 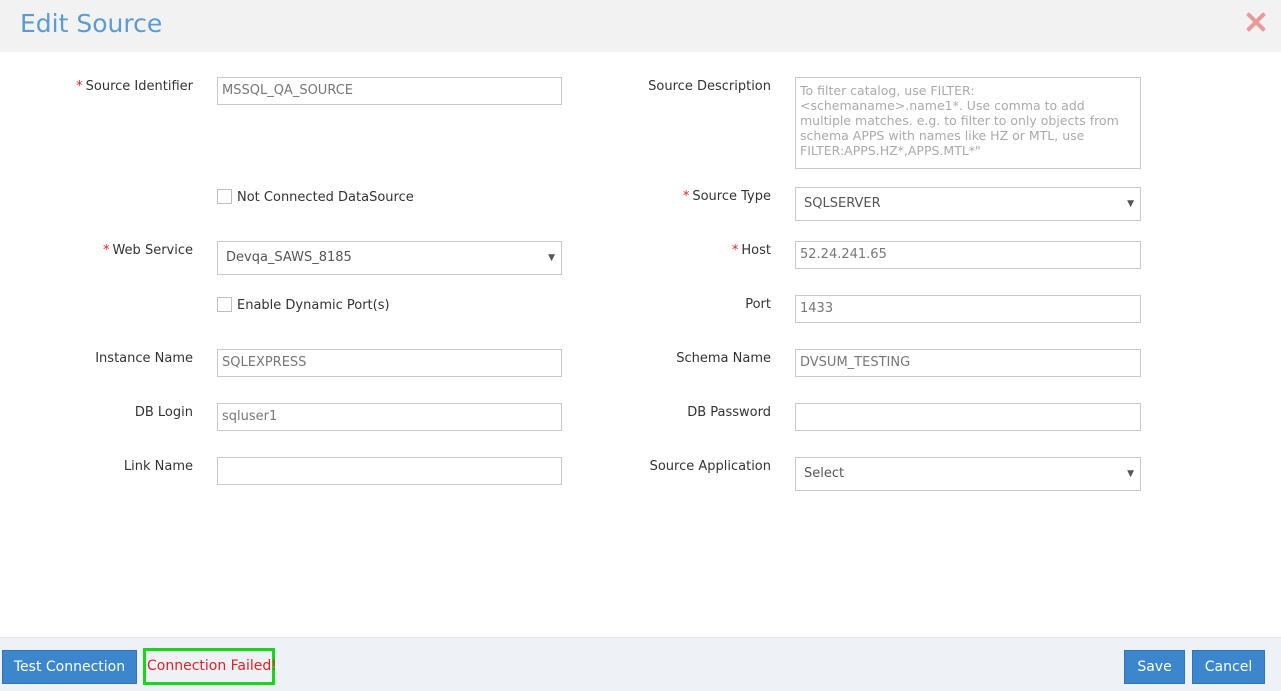 I want to click on not-connected-checkbox: Not Connected DataSource, so click(x=315, y=197).